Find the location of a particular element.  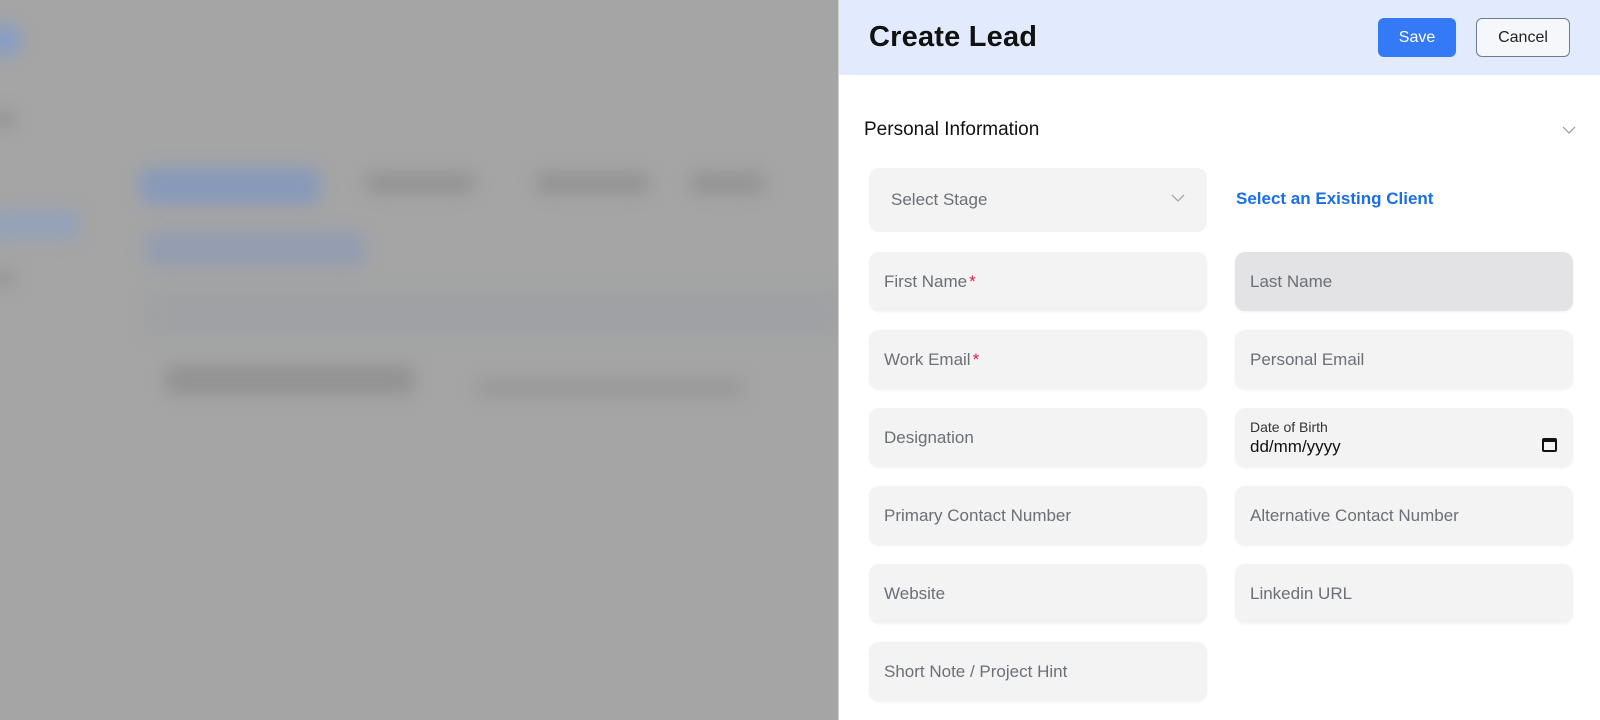

short-note-field: Short Note / Project Hint is located at coordinates (1038, 671).